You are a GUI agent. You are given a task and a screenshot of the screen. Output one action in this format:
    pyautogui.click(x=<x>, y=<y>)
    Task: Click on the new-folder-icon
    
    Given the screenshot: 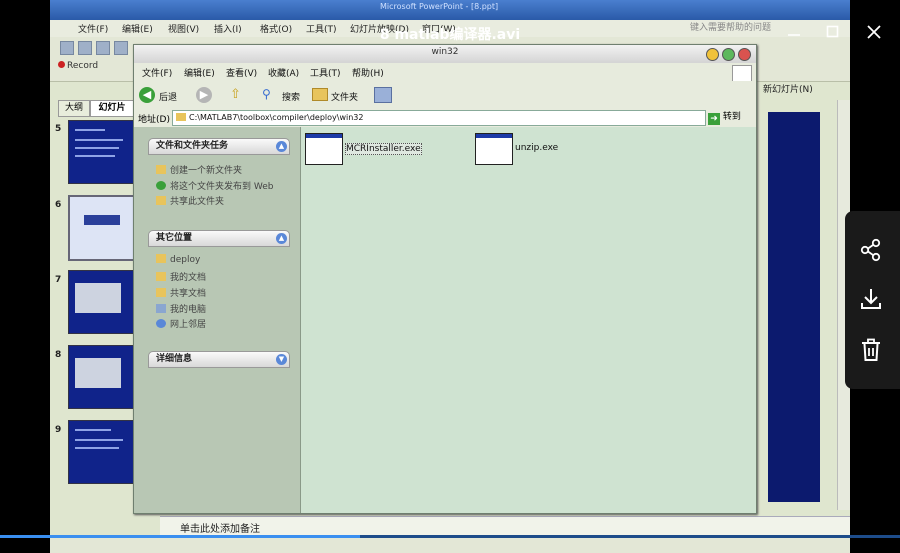 What is the action you would take?
    pyautogui.click(x=161, y=169)
    